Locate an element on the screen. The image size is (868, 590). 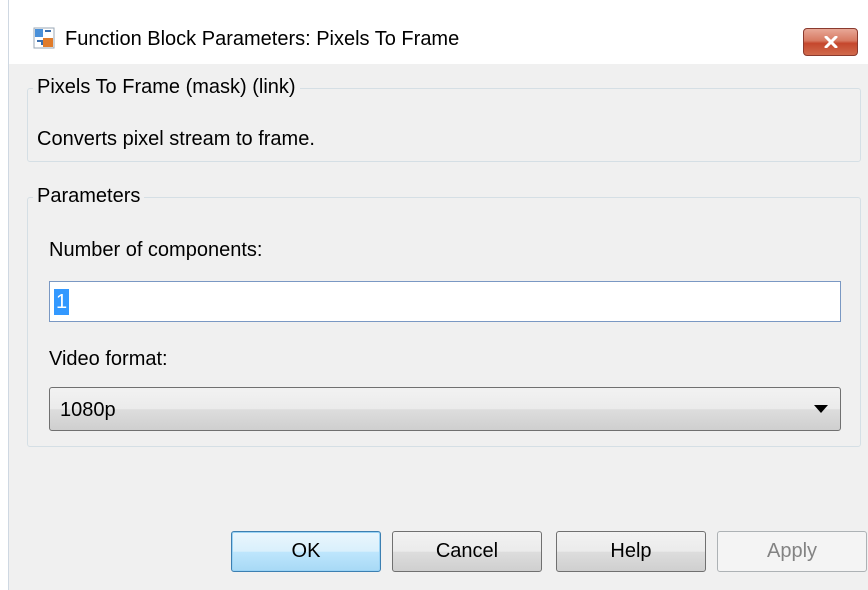
dropdown-arrow-icon is located at coordinates (821, 409).